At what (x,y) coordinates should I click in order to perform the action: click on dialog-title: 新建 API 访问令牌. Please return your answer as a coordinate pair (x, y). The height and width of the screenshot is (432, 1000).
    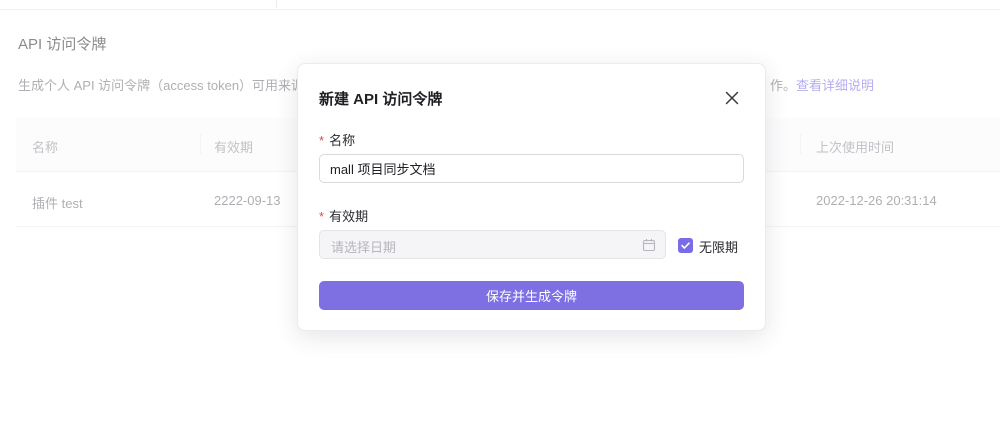
    Looking at the image, I should click on (381, 99).